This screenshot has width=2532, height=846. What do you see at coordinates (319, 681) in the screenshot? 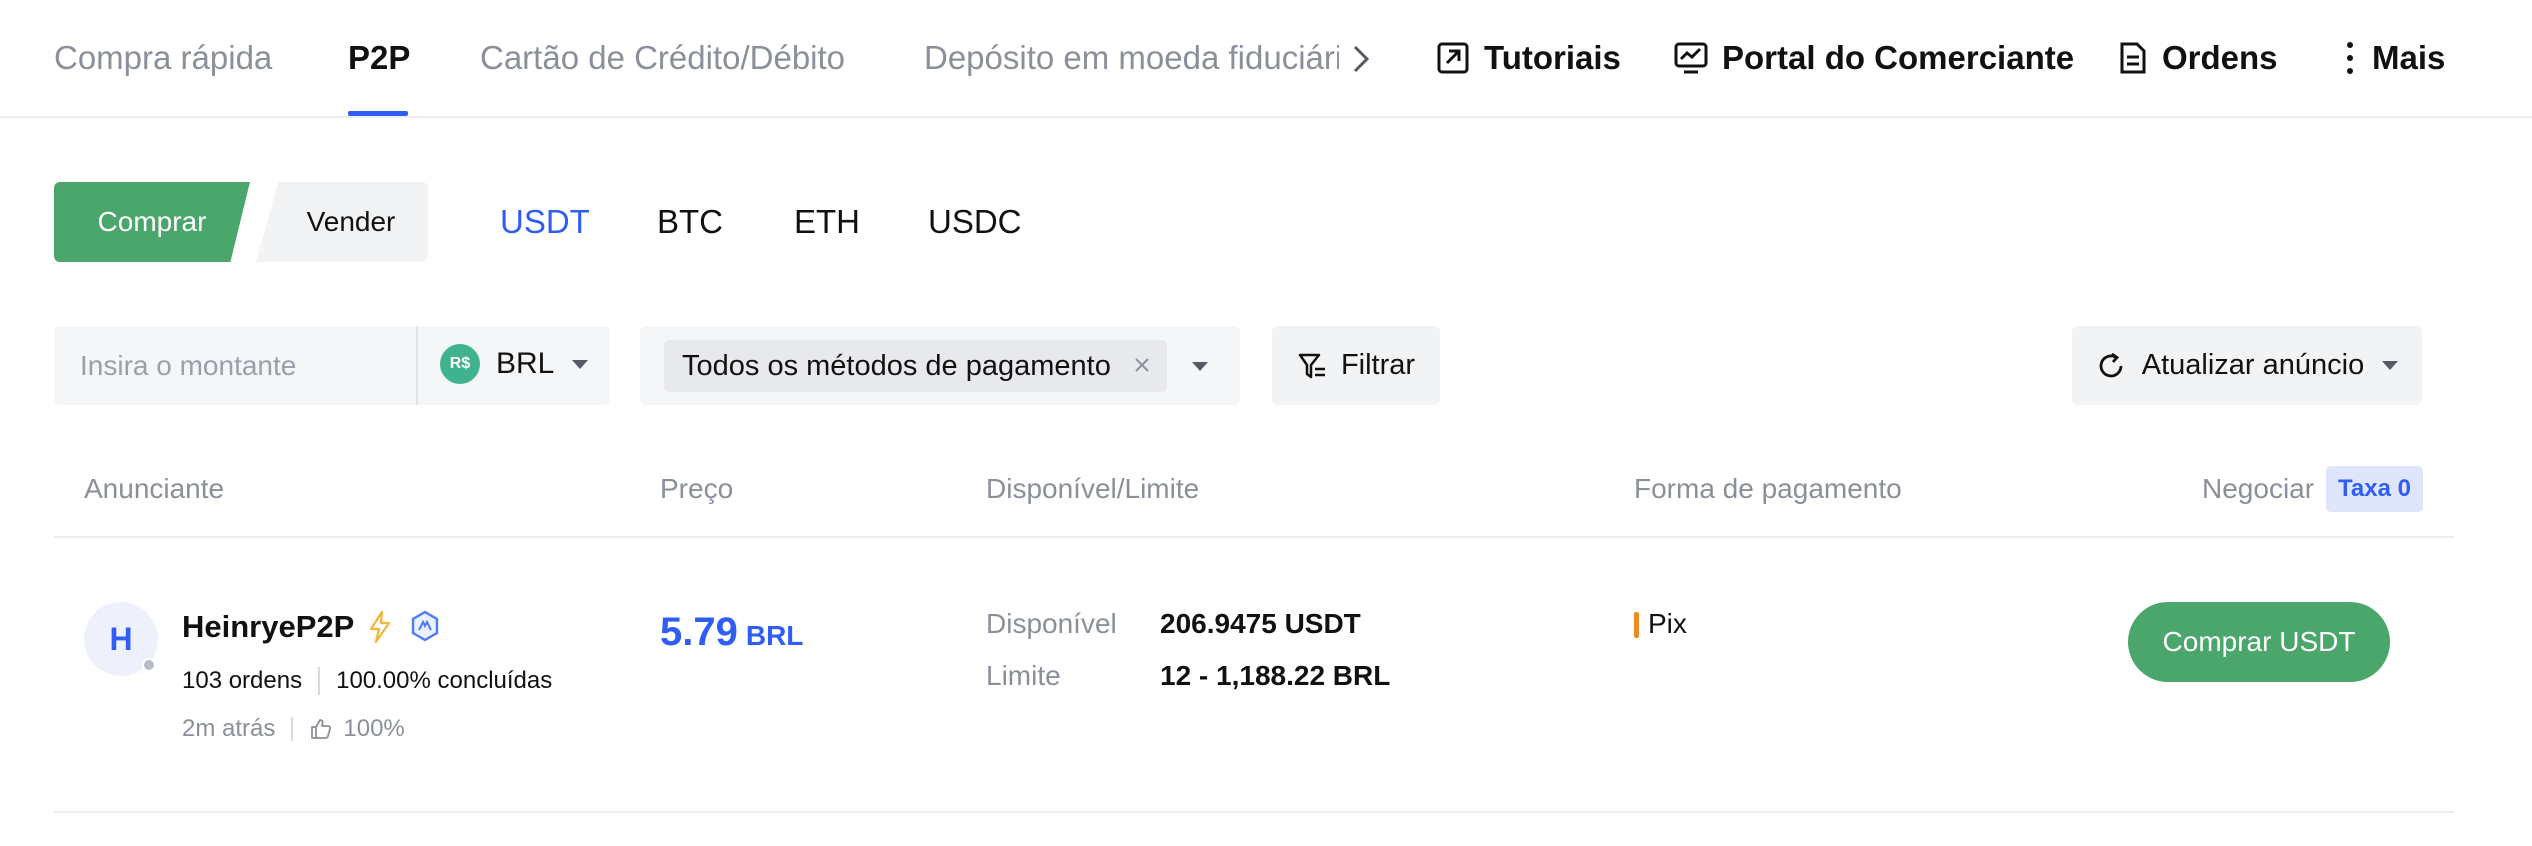
I see `stats-separator` at bounding box center [319, 681].